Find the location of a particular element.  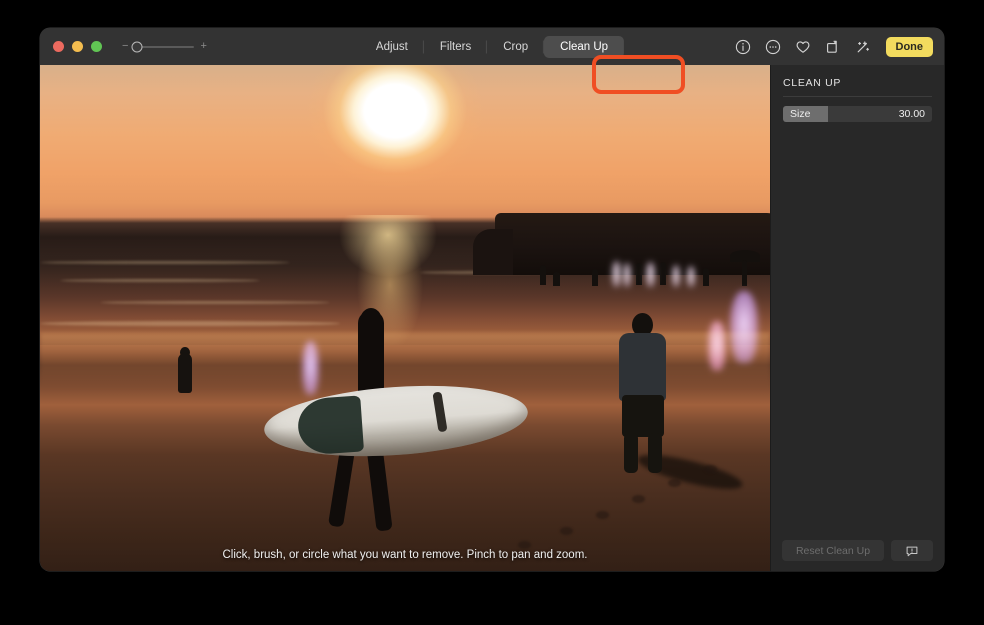

surfboard-tip is located at coordinates (330, 425).